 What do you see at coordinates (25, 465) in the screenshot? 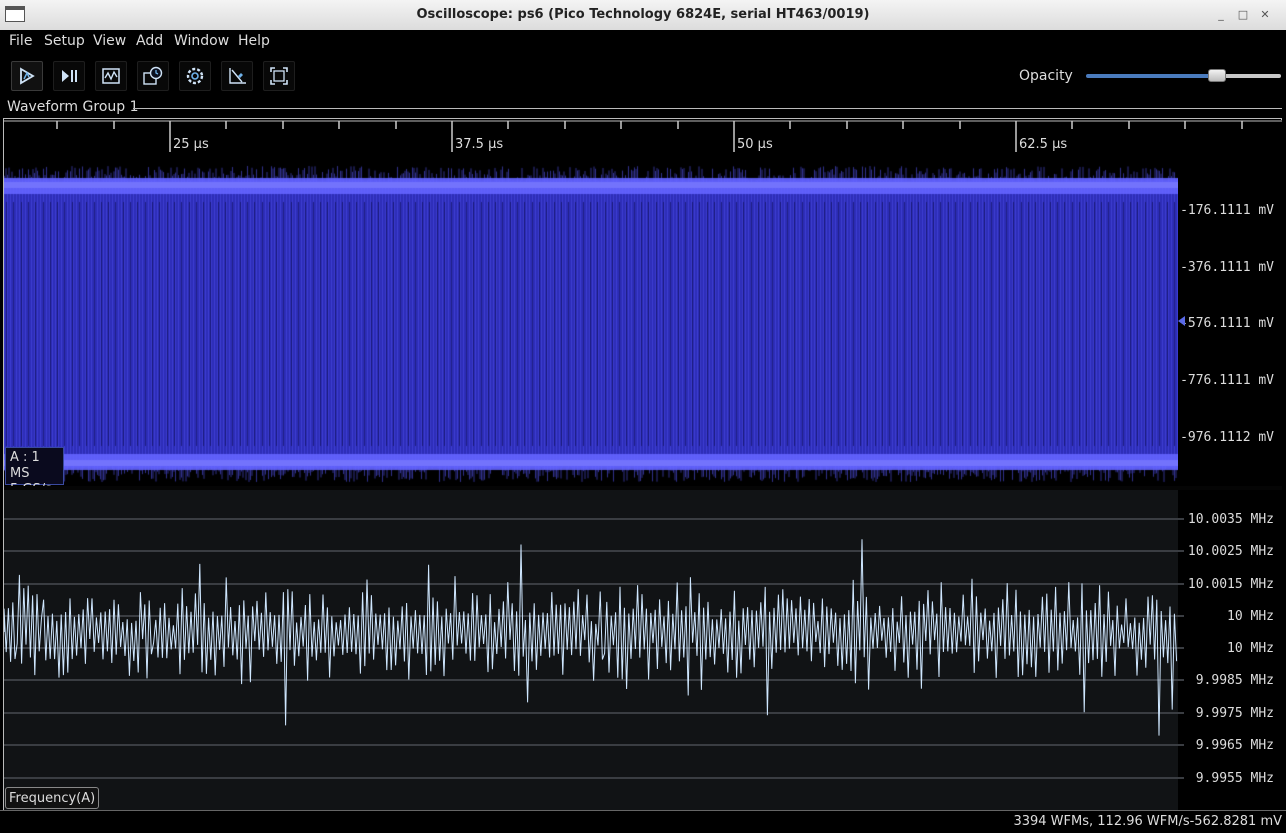
I see `channel-a-depth: A : 1 MS` at bounding box center [25, 465].